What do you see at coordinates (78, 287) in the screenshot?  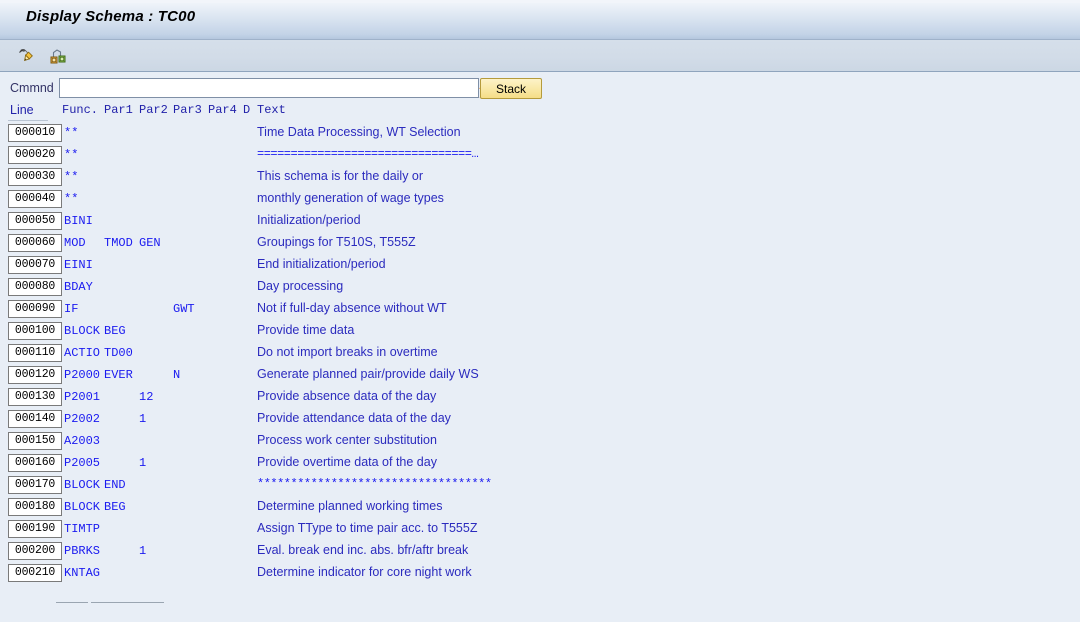 I see `cell-func: BDAY` at bounding box center [78, 287].